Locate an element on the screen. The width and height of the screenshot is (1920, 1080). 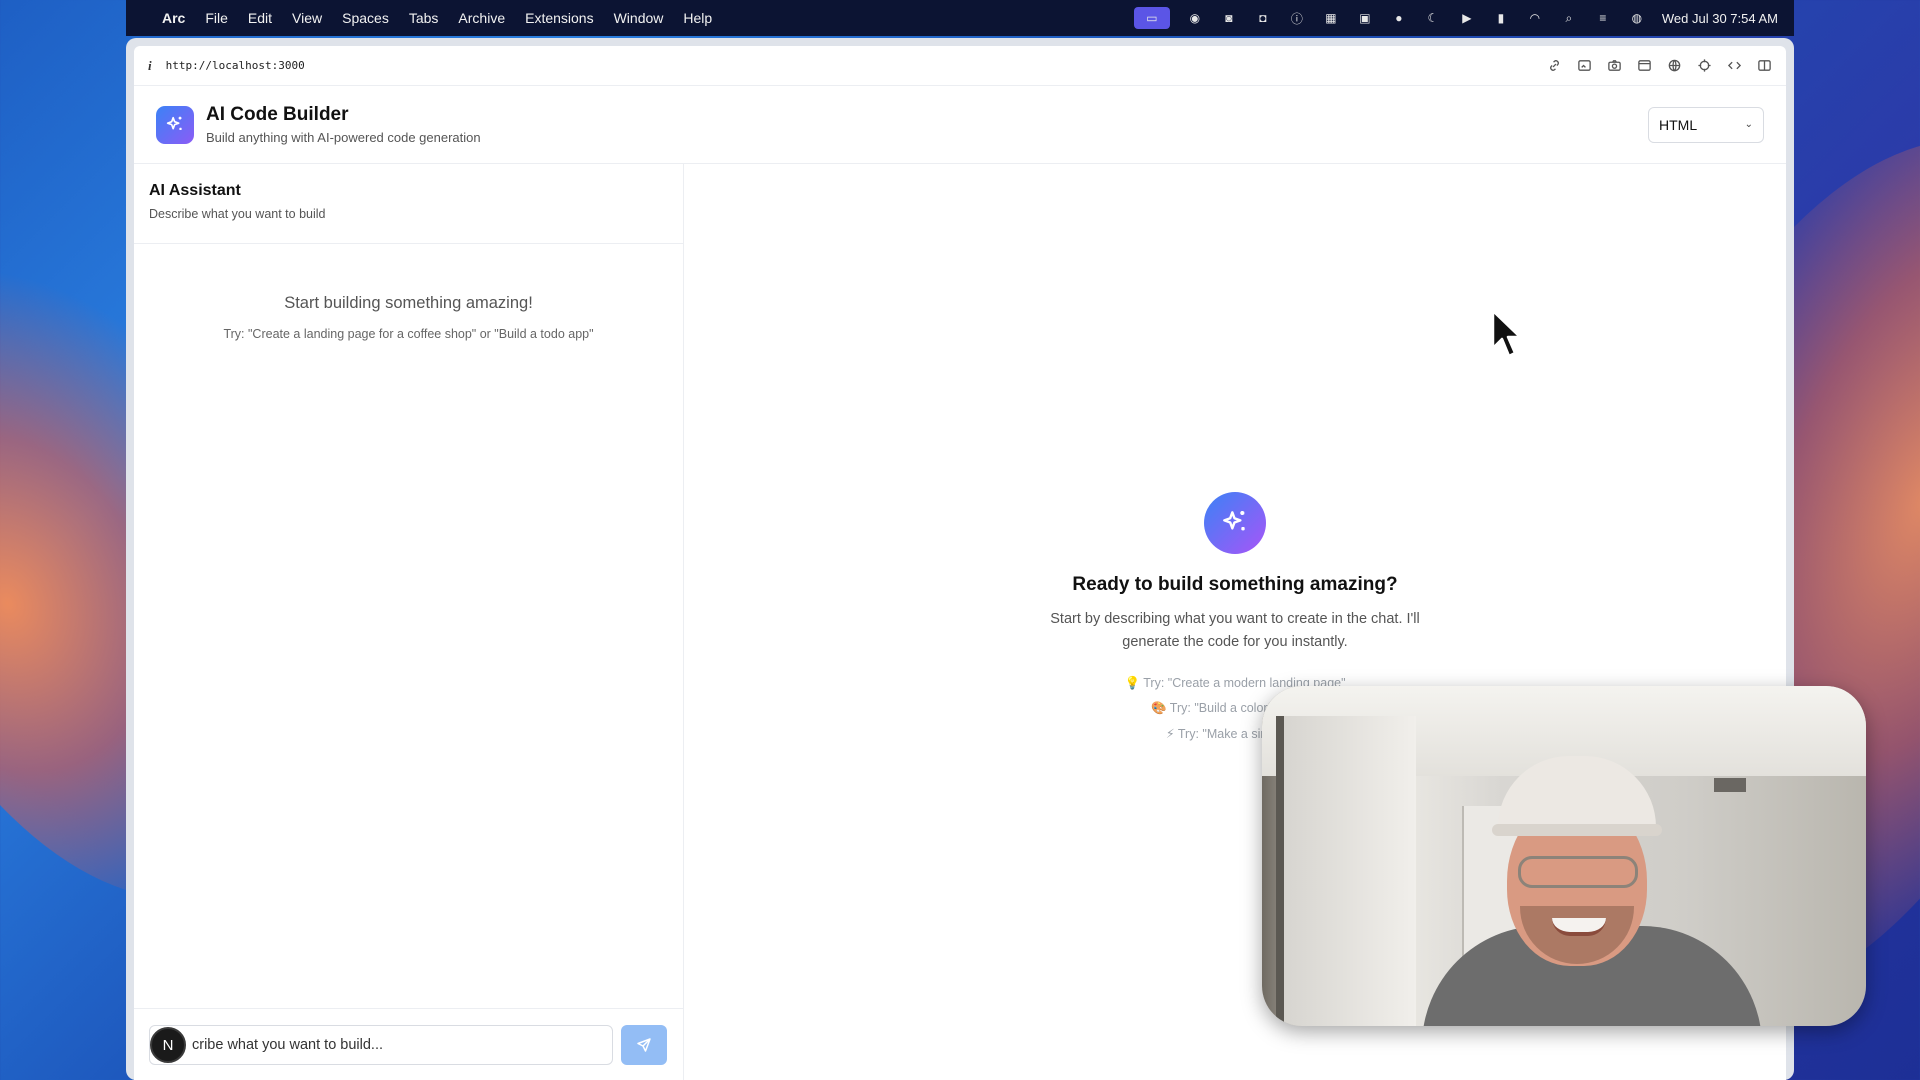
send-button is located at coordinates (644, 1044).